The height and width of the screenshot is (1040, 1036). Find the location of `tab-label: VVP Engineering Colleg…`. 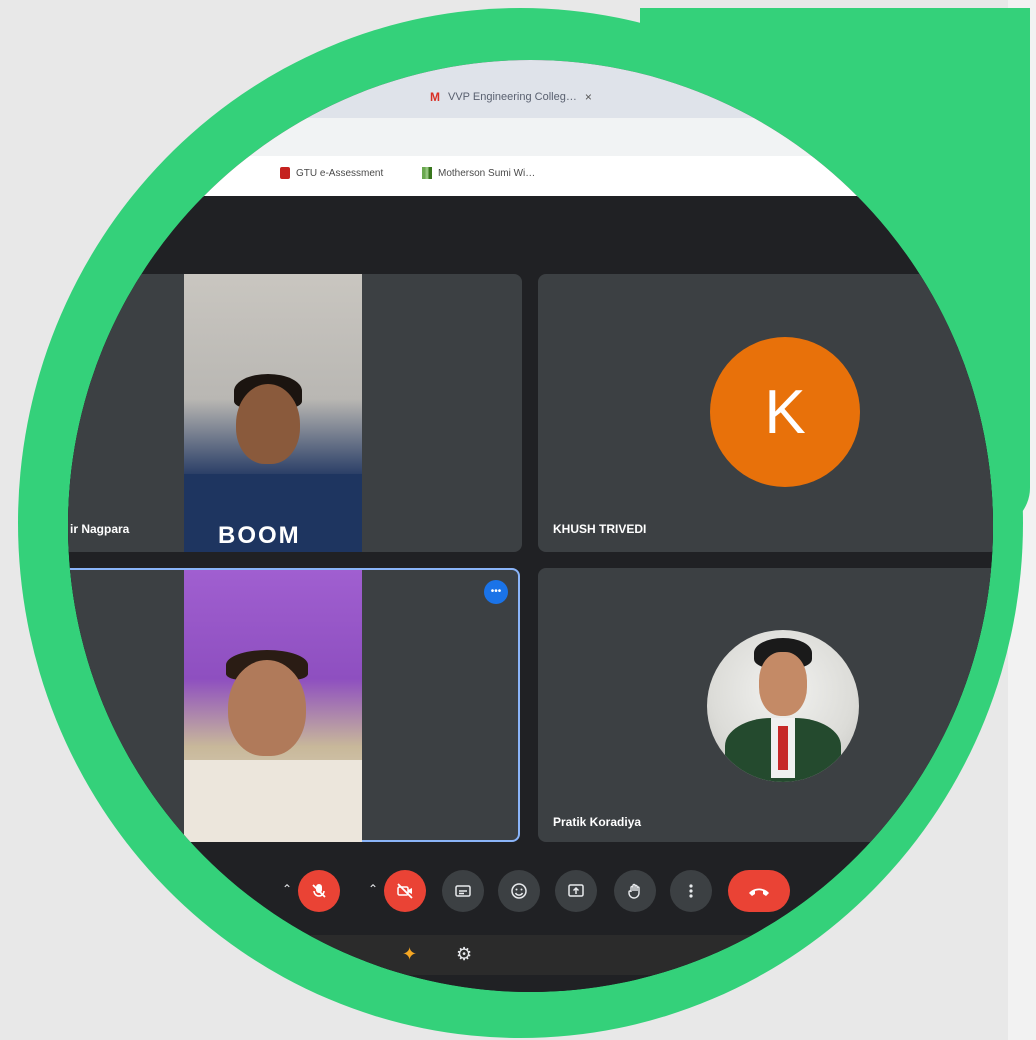

tab-label: VVP Engineering Colleg… is located at coordinates (512, 97).